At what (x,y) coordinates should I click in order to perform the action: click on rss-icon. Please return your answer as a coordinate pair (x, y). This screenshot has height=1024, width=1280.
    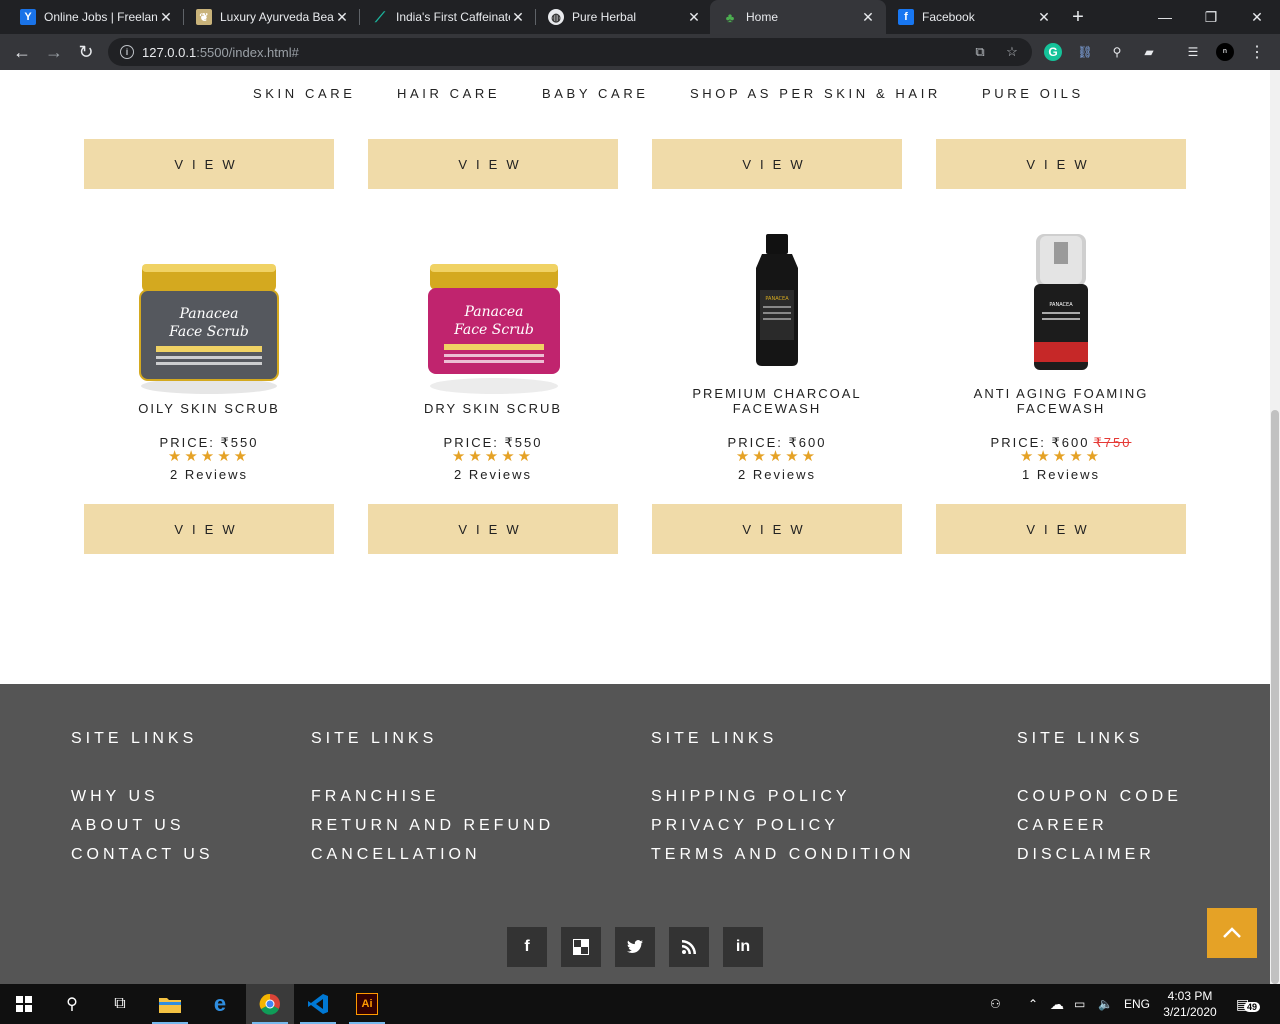
    Looking at the image, I should click on (689, 947).